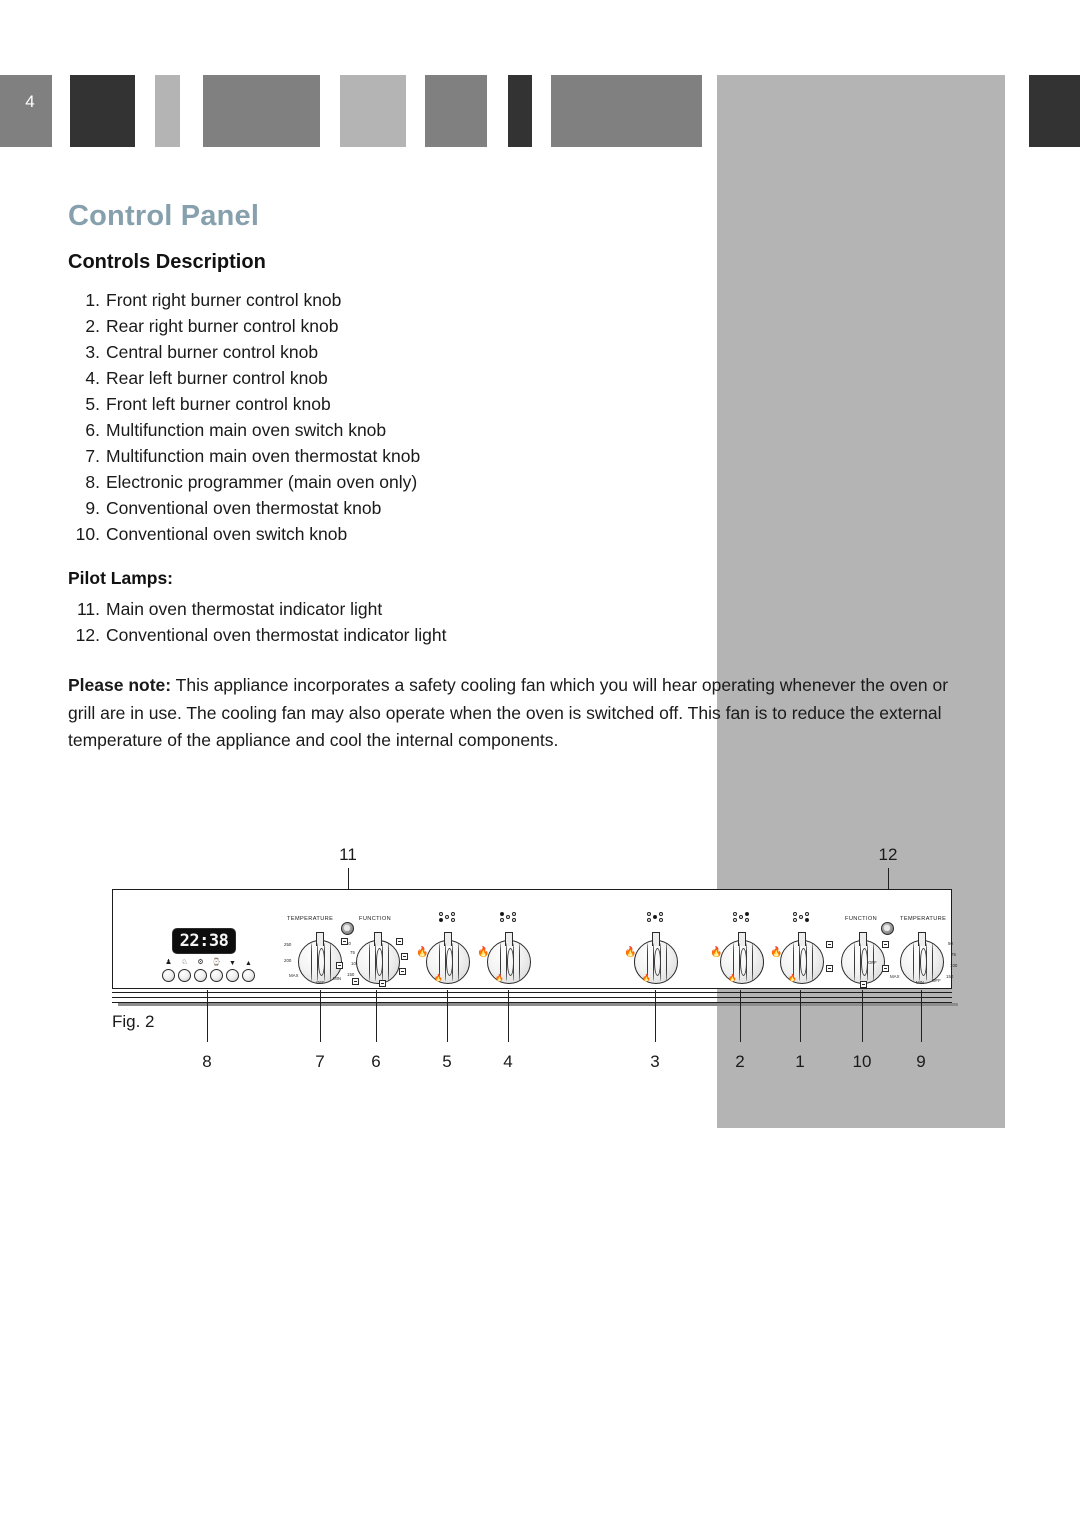  Describe the element at coordinates (184, 962) in the screenshot. I see `pan-icon: ♘` at that location.